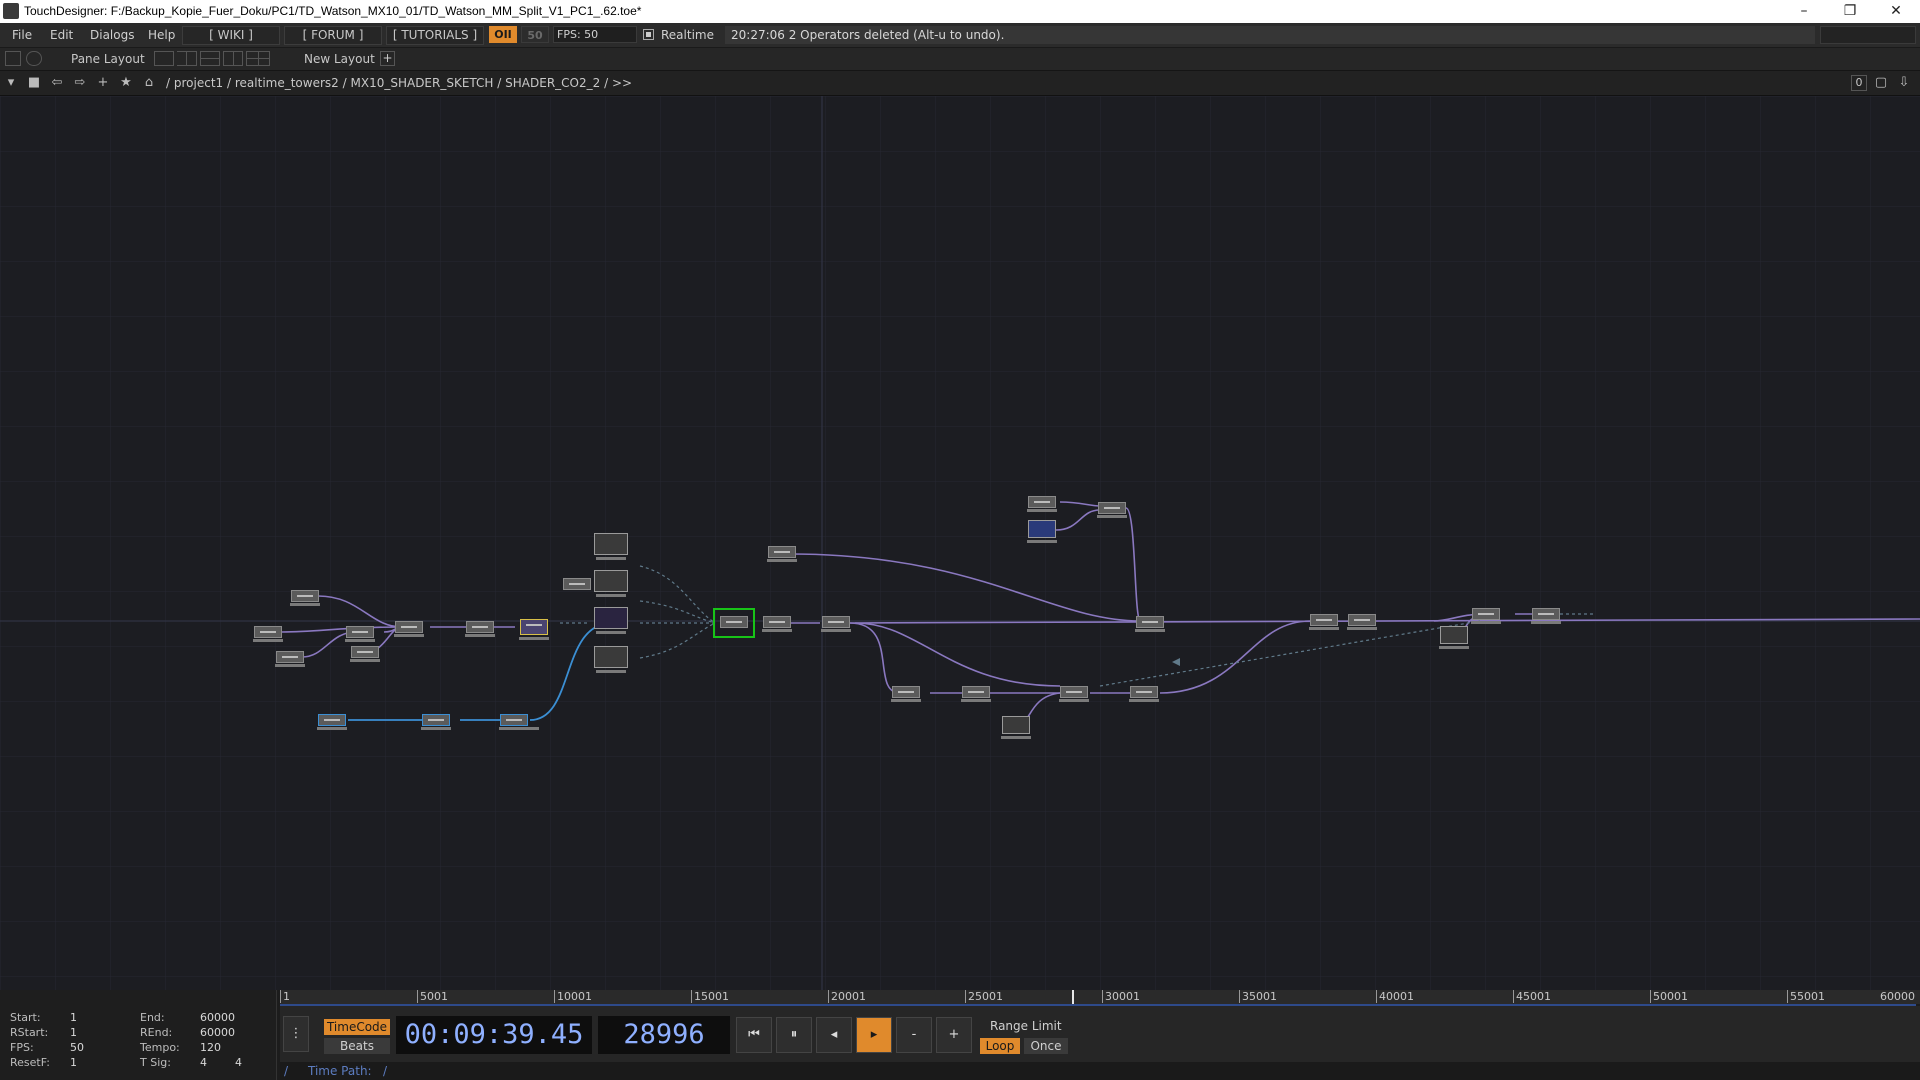 This screenshot has height=1080, width=1920. Describe the element at coordinates (1850, 11) in the screenshot. I see `restore-button: ❐` at that location.